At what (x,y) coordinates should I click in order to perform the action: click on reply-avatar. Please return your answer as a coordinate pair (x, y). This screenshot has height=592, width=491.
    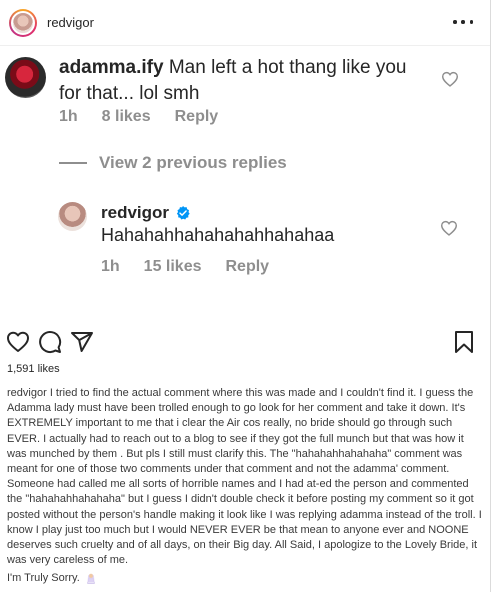
    Looking at the image, I should click on (72, 216).